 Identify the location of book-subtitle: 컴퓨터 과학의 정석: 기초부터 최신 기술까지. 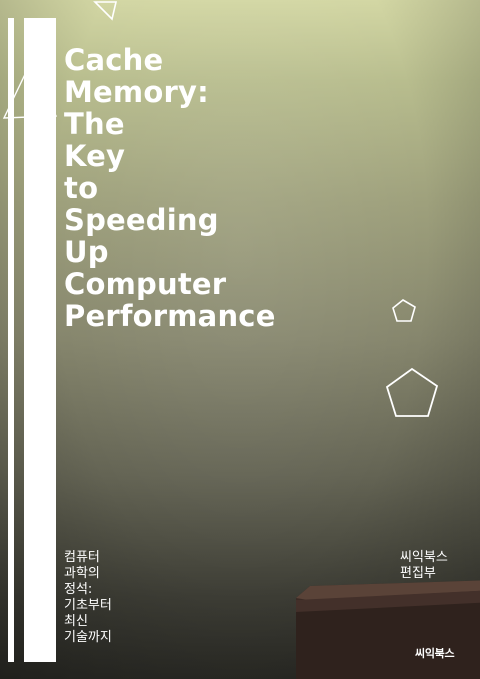
(114, 598).